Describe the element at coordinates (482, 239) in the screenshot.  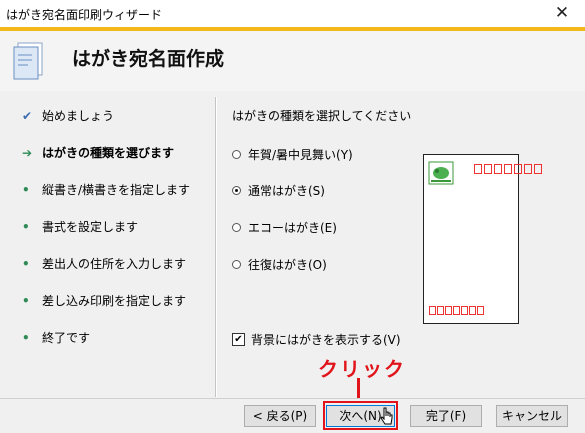
I see `postcard-preview` at that location.